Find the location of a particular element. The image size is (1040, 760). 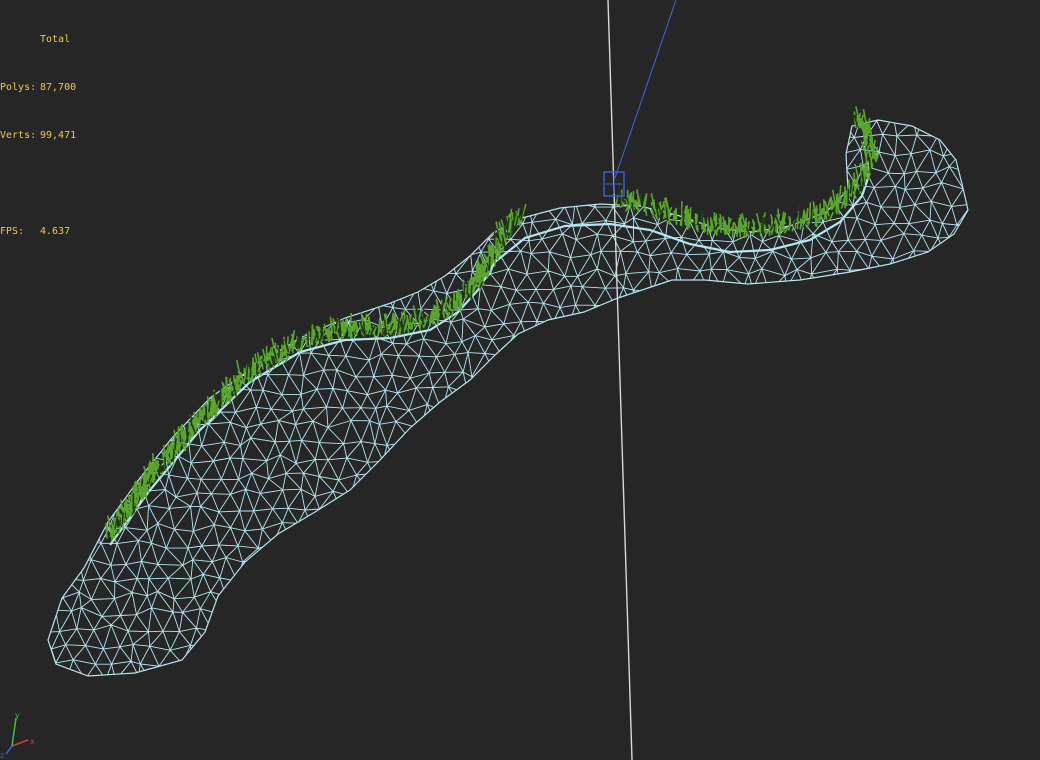

pivot-axis-line is located at coordinates (620, 380).